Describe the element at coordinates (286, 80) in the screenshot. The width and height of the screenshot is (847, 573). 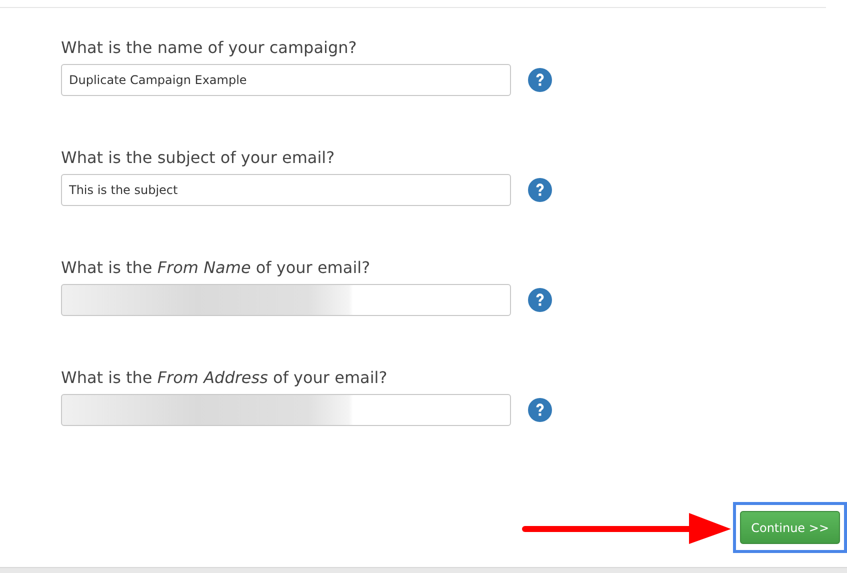
I see `input-field: Duplicate Campaign Example` at that location.